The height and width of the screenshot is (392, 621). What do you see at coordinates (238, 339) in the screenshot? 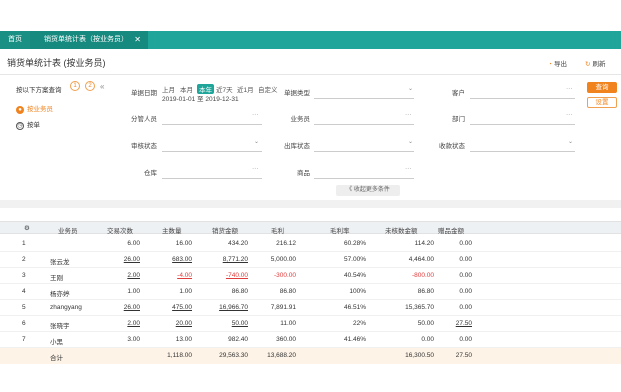
I see `amount-cell: 982.40` at bounding box center [238, 339].